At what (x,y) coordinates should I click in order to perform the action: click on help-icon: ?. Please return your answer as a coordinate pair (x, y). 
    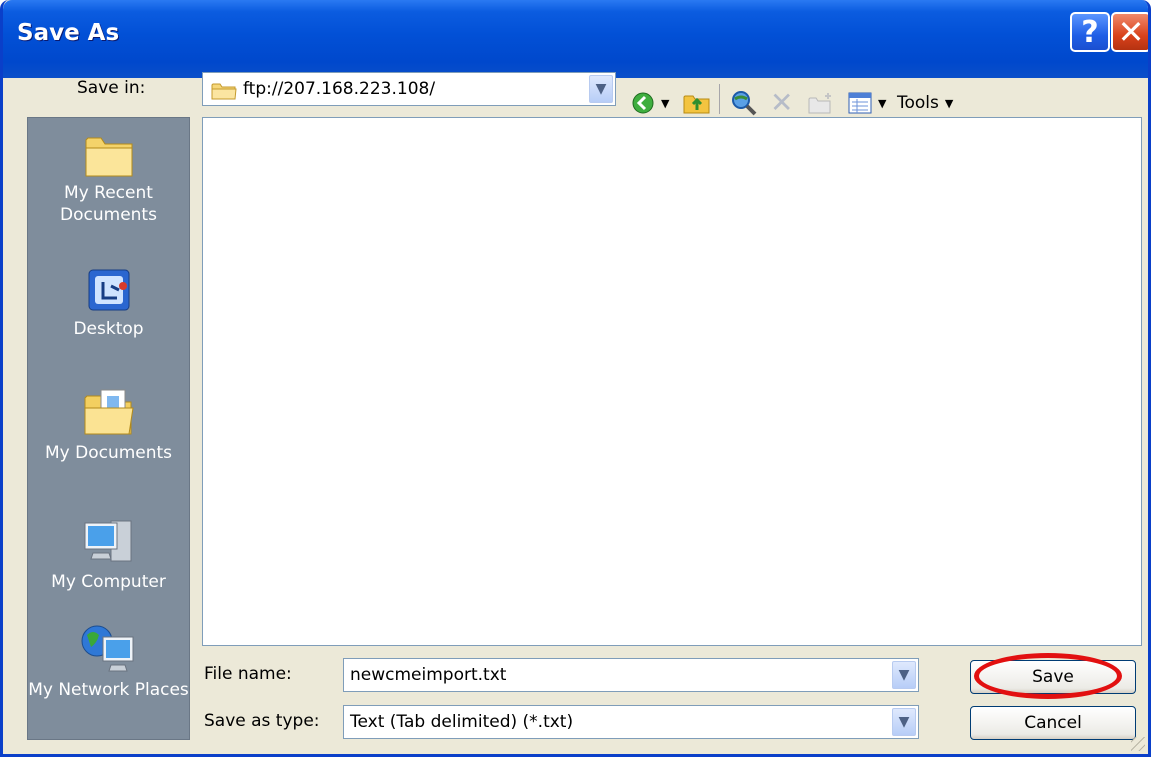
    Looking at the image, I should click on (1090, 32).